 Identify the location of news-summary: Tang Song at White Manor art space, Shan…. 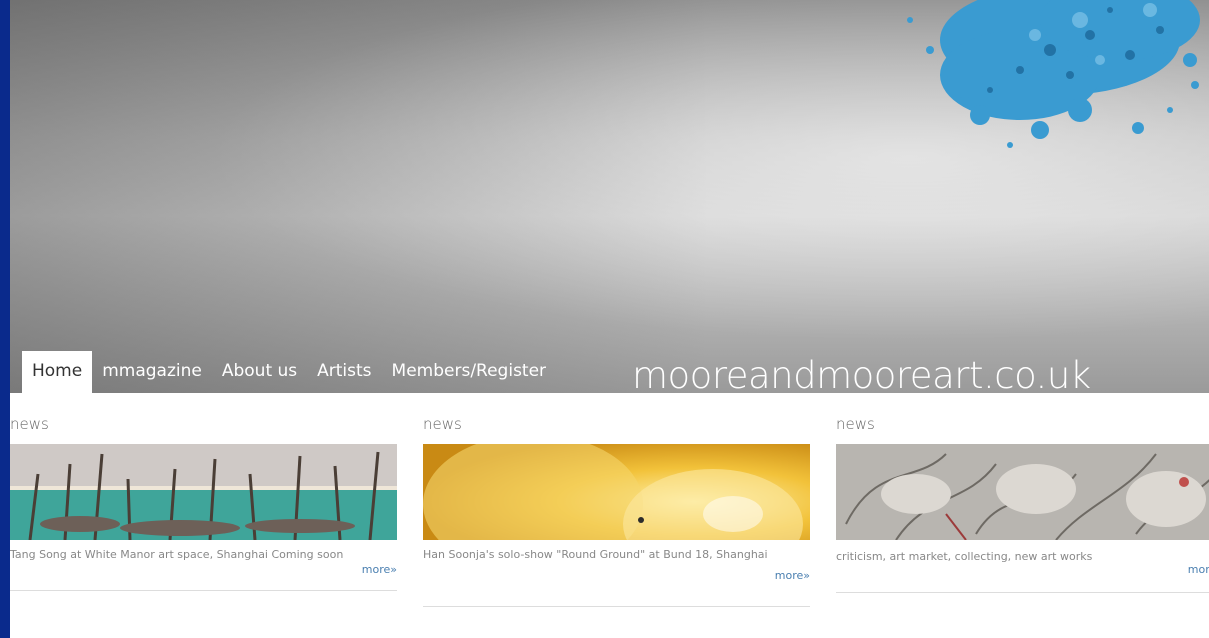
(139, 554).